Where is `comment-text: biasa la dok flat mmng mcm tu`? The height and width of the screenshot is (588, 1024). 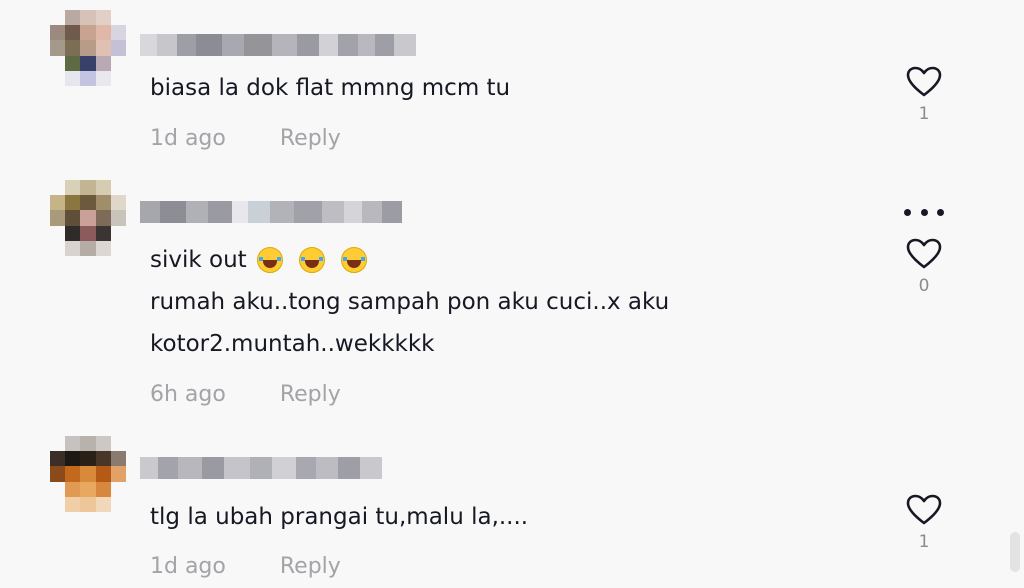 comment-text: biasa la dok flat mmng mcm tu is located at coordinates (330, 88).